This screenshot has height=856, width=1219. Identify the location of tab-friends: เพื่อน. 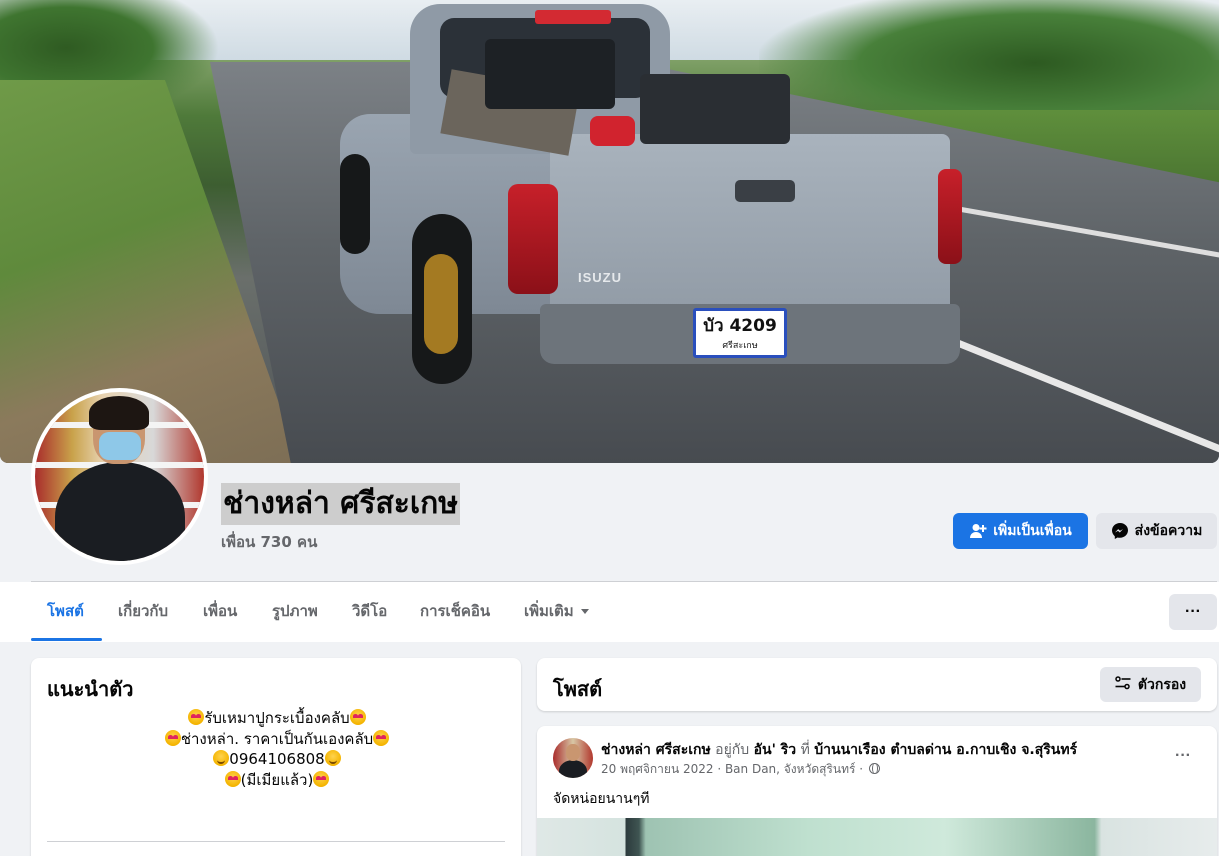
(220, 611).